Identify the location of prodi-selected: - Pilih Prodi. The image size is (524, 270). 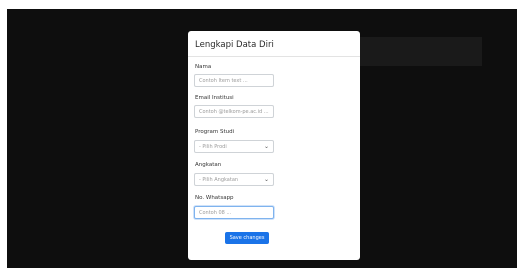
(213, 147).